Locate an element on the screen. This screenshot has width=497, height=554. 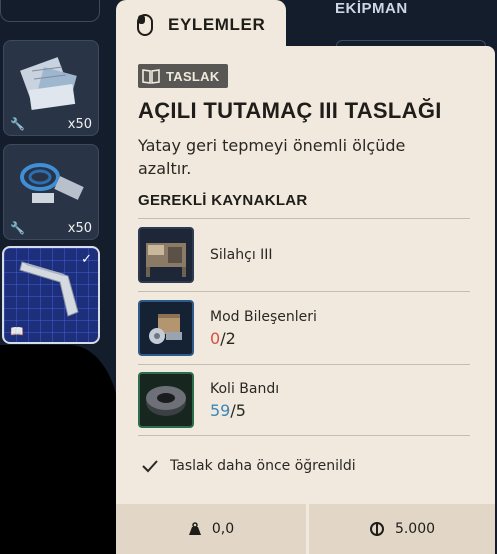
requirement-name: Mod Bileşenleri is located at coordinates (263, 317).